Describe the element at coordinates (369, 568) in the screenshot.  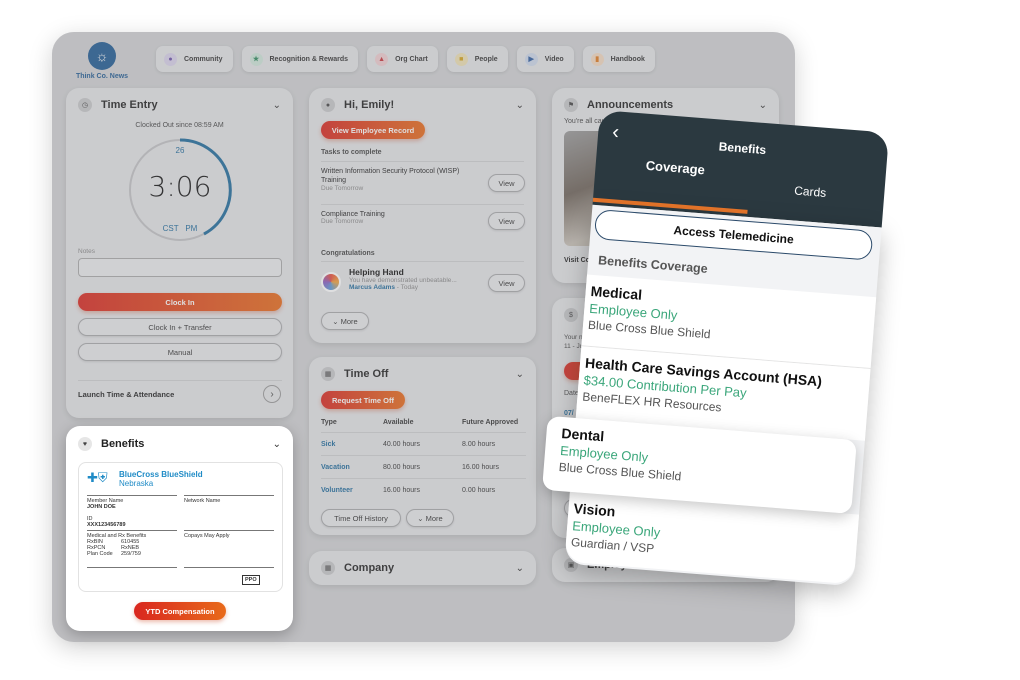
I see `card-title: Company` at that location.